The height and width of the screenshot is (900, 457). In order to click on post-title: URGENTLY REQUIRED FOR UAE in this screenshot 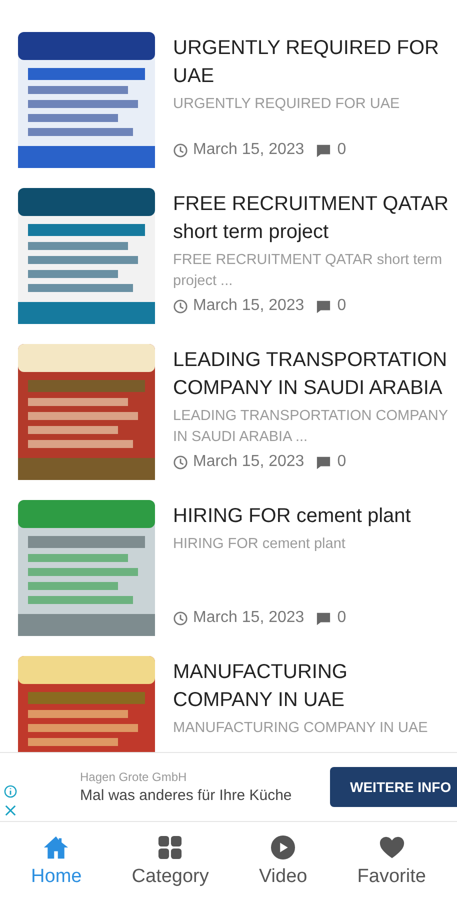, I will do `click(312, 62)`.